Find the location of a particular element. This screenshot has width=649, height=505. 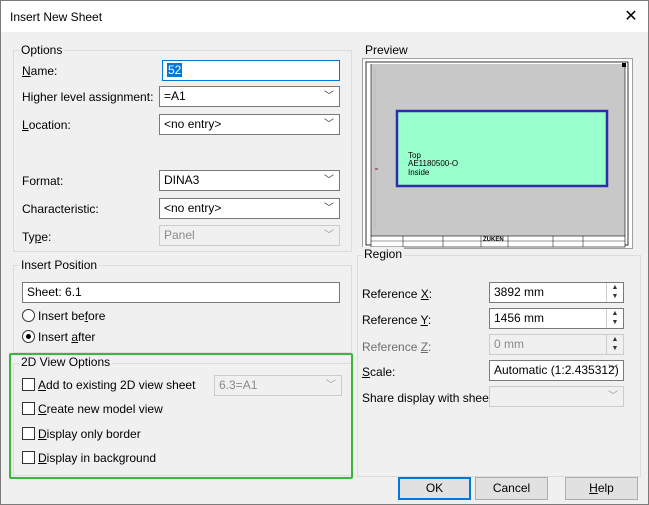

share-label: Share display with sheet: is located at coordinates (429, 398).